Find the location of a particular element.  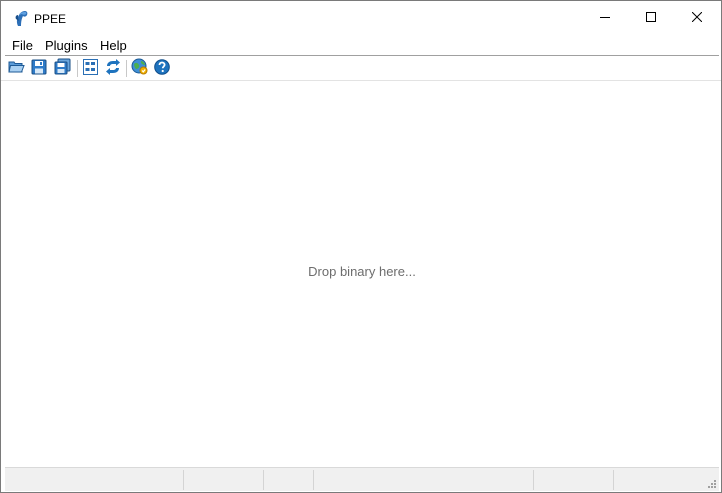

save-all-button is located at coordinates (62, 68).